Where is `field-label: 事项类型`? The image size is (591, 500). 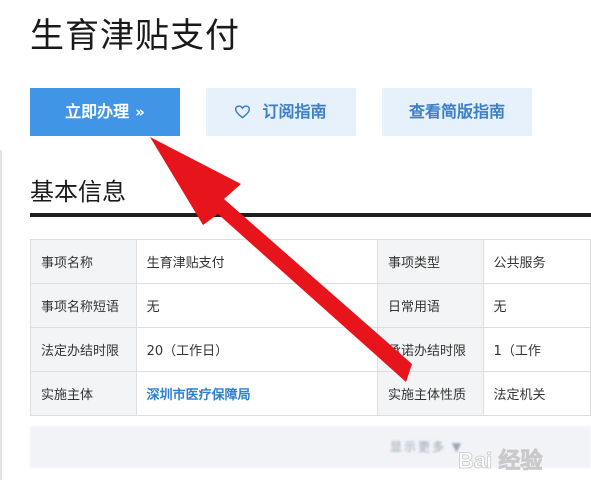 field-label: 事项类型 is located at coordinates (430, 261).